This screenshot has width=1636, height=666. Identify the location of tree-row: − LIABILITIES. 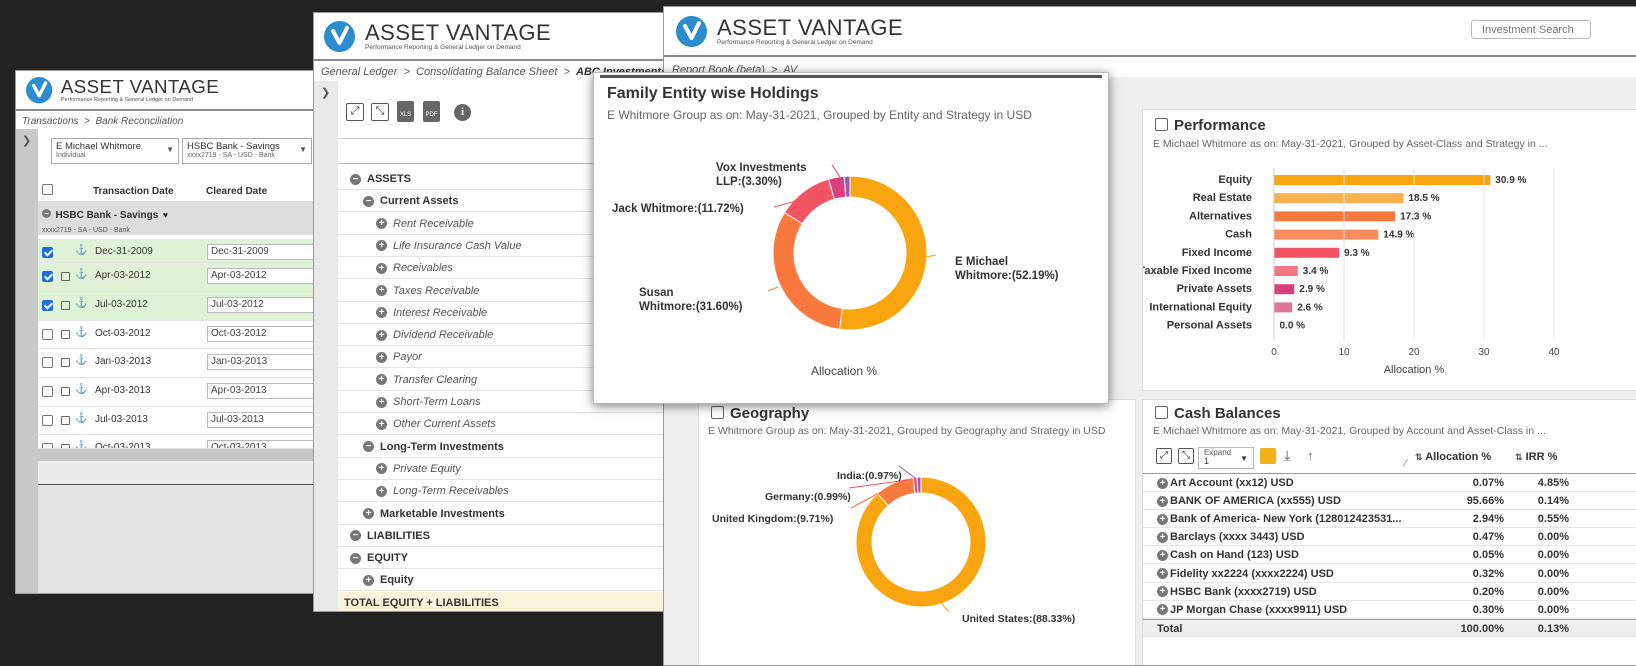
(510, 536).